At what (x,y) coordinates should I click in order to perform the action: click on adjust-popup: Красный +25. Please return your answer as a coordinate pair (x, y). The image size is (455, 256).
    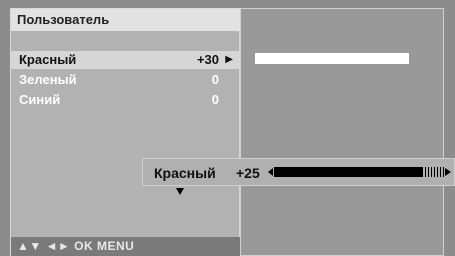
    Looking at the image, I should click on (298, 172).